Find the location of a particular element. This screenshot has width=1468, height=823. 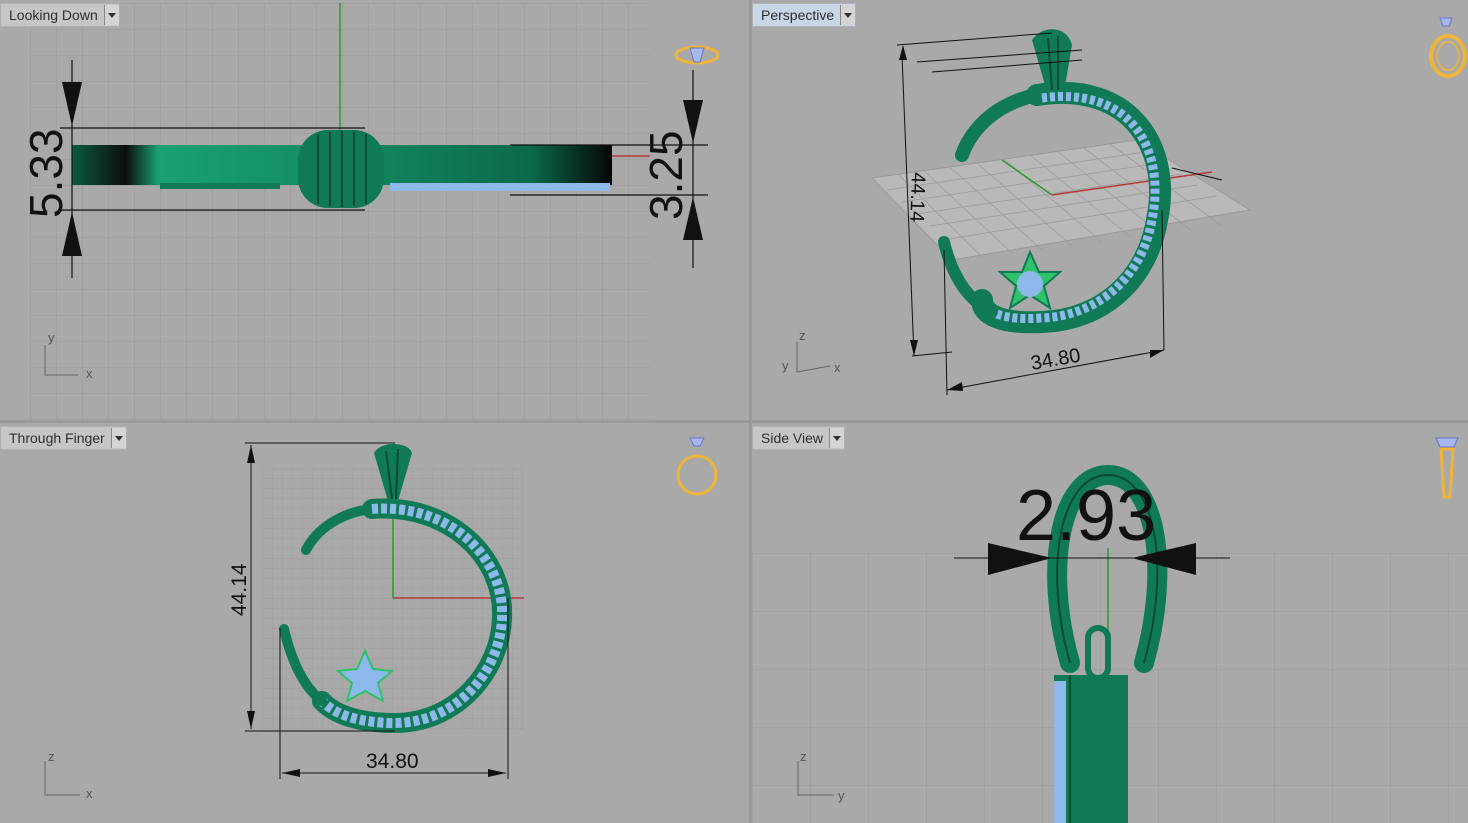

ring-side-view-icon is located at coordinates (1447, 468).